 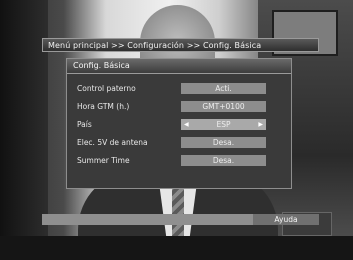 I want to click on setting-value-summer-time: Desa., so click(x=223, y=160).